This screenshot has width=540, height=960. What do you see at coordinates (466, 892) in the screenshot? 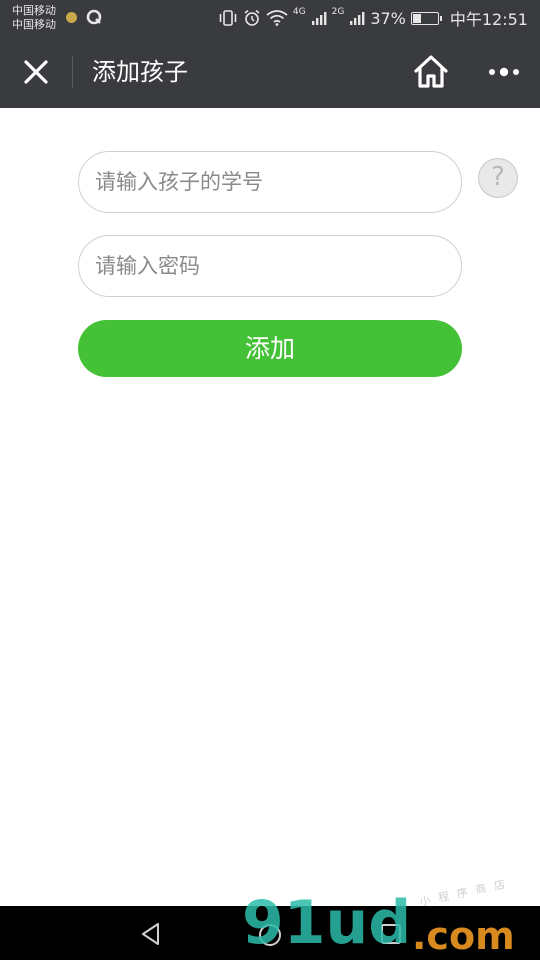
I see `watermark-slogan: 小程序商店` at bounding box center [466, 892].